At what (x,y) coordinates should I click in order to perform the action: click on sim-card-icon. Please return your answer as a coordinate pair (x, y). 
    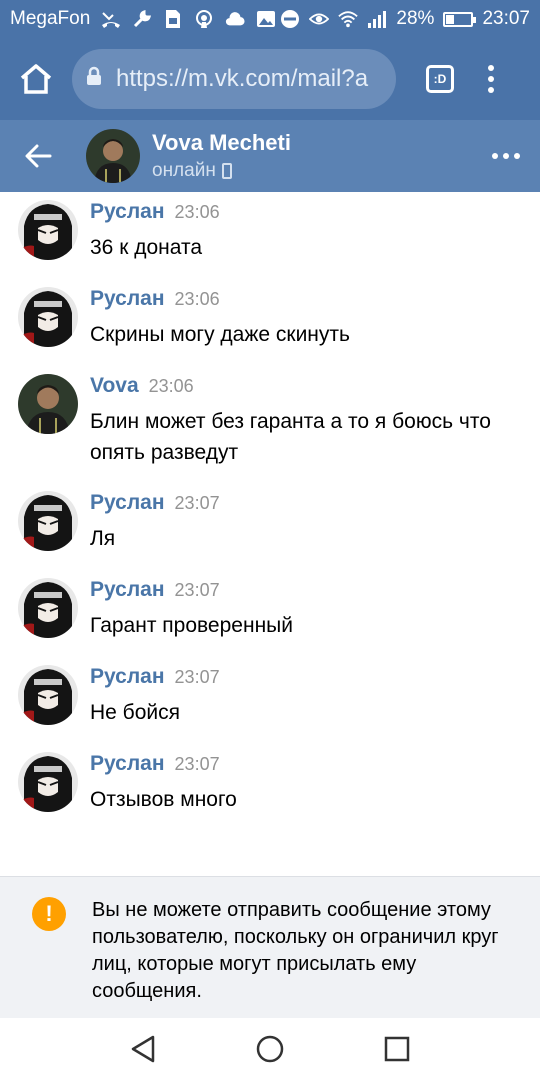
    Looking at the image, I should click on (173, 19).